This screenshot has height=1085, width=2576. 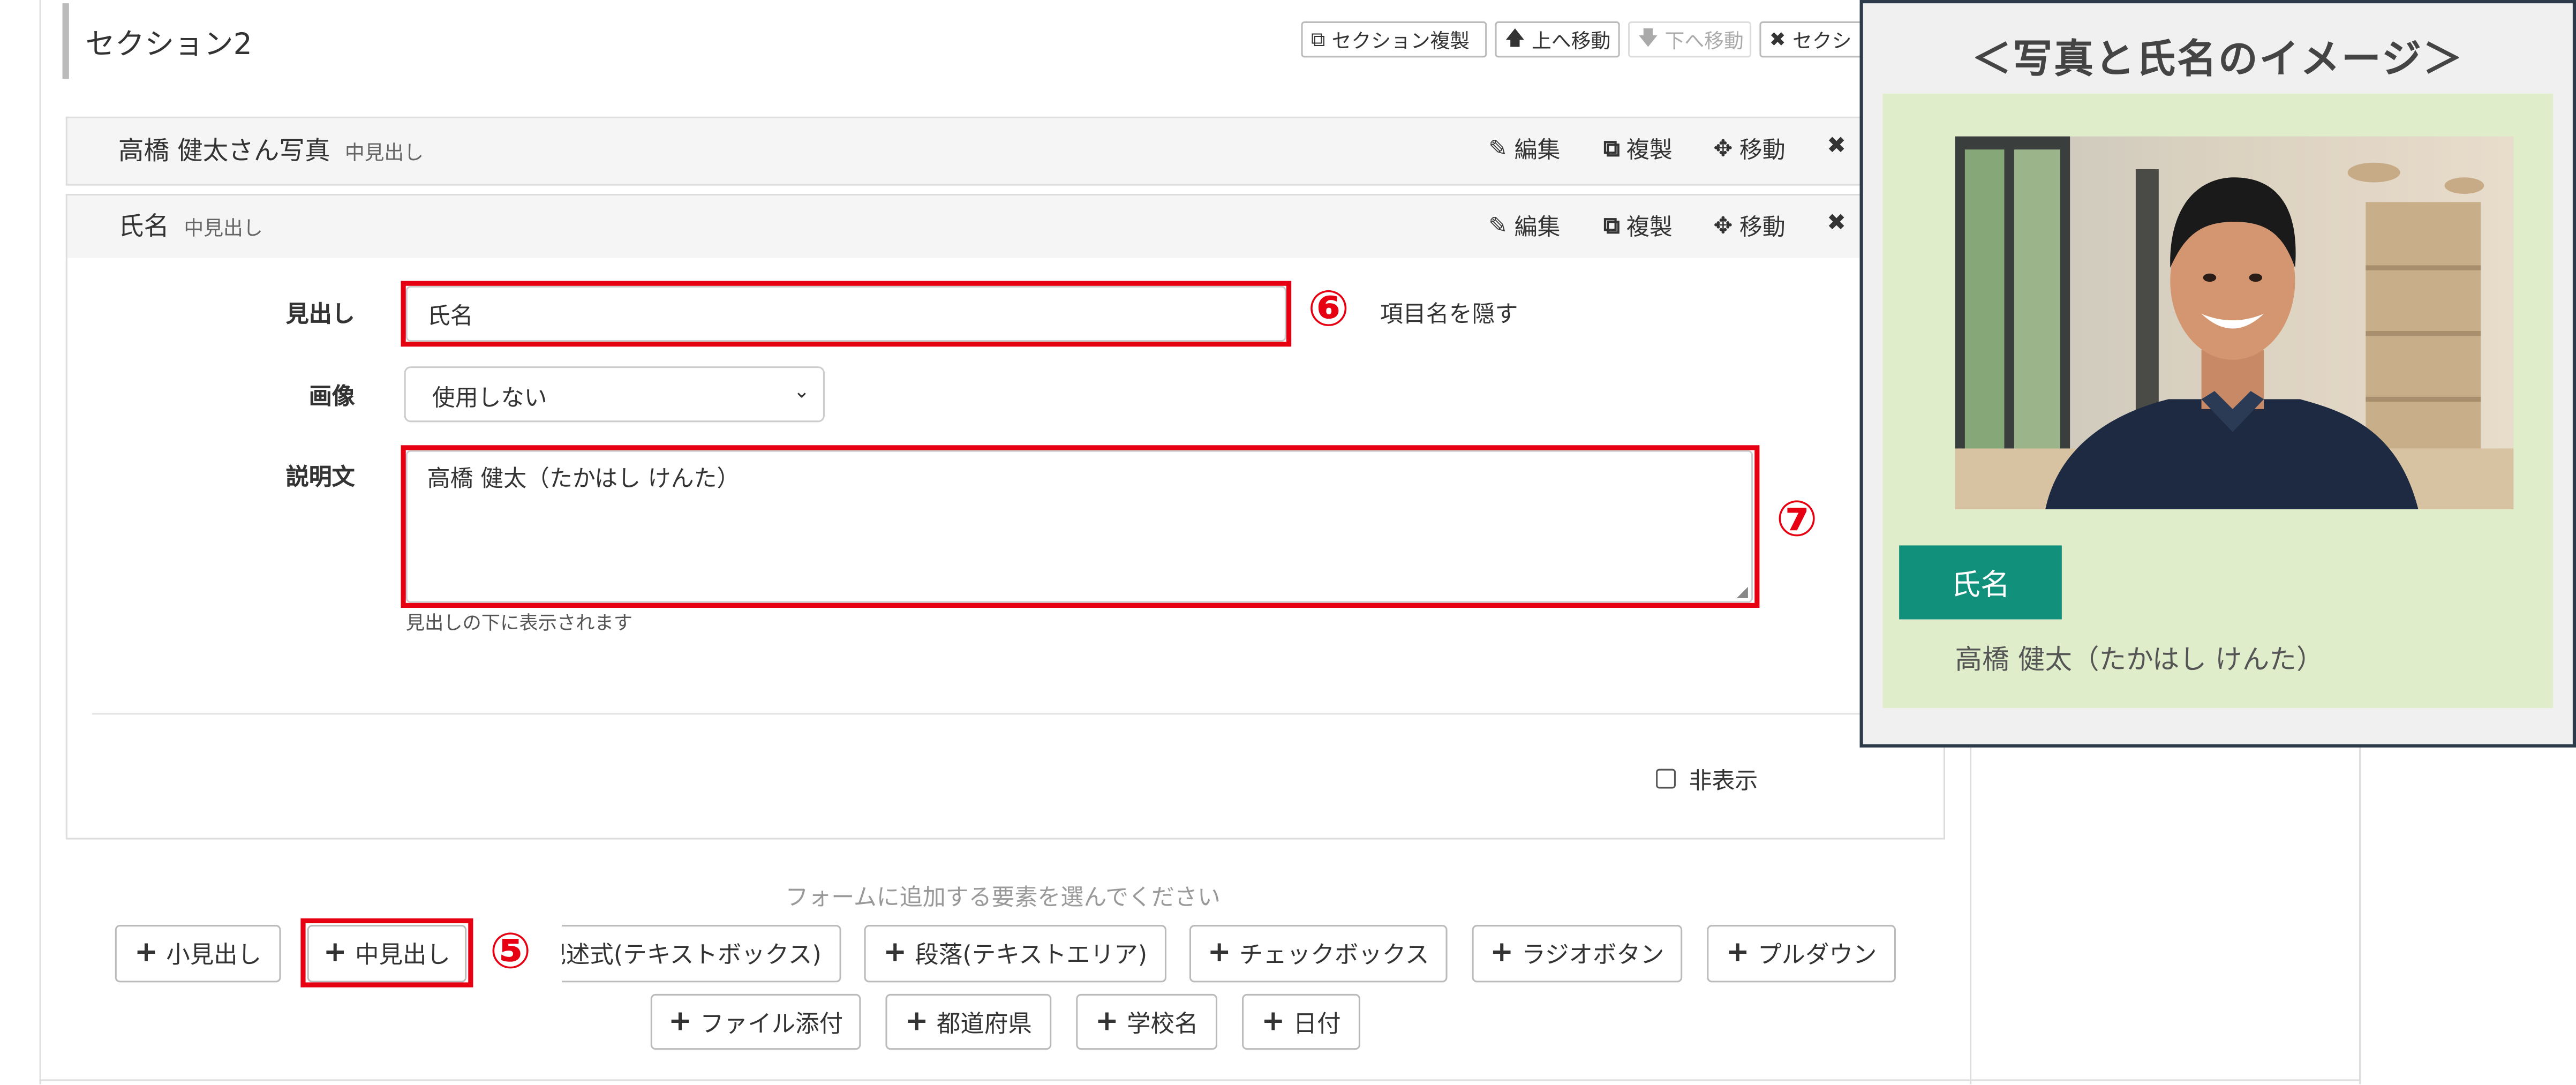 I want to click on highlight-box-add-heading, so click(x=386, y=953).